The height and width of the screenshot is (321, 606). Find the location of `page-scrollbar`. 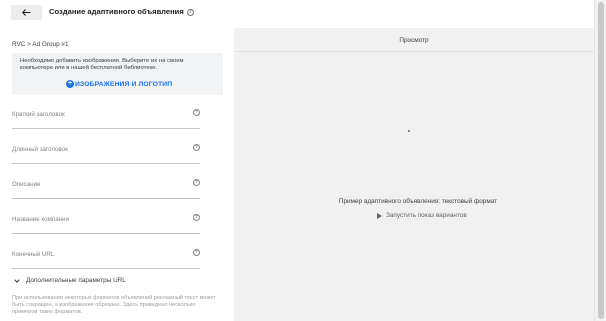

page-scrollbar is located at coordinates (600, 160).